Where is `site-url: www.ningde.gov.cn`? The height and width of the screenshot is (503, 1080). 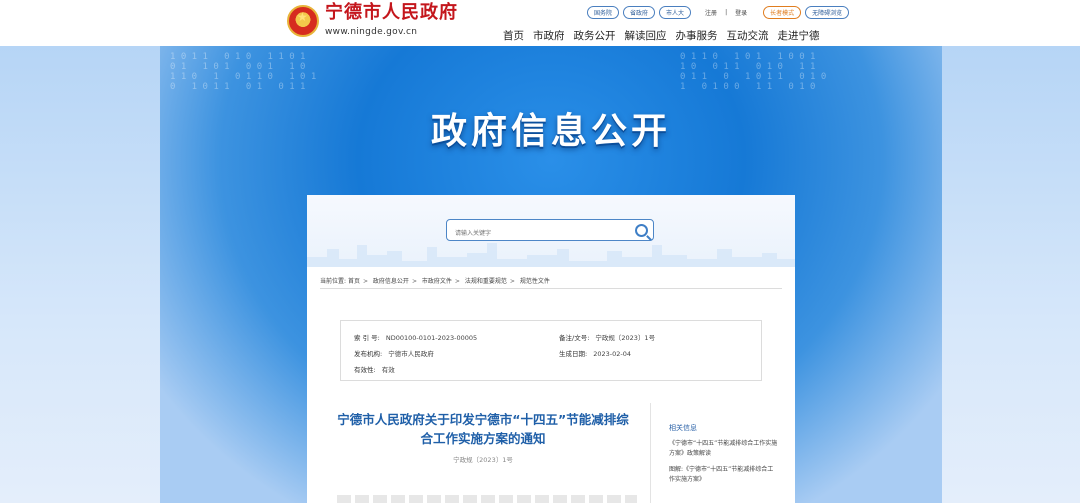 site-url: www.ningde.gov.cn is located at coordinates (371, 32).